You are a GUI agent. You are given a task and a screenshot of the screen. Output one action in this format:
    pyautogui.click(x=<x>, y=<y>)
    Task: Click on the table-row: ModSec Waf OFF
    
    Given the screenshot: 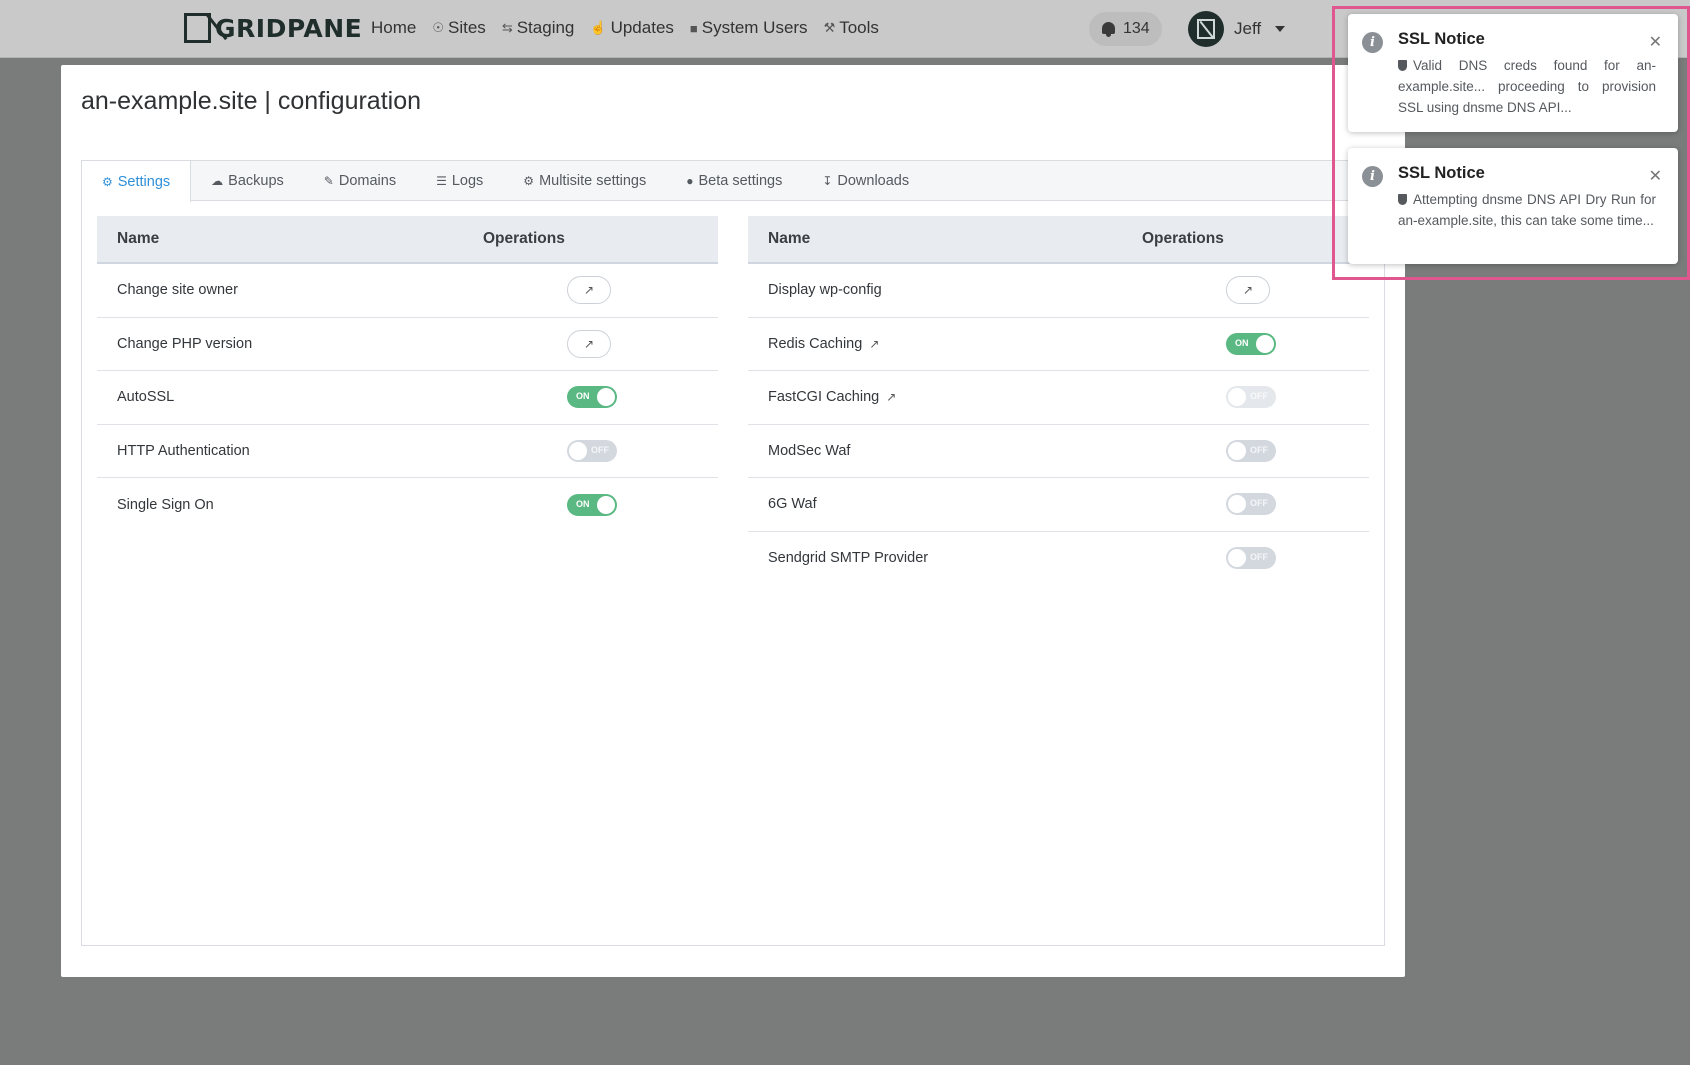 What is the action you would take?
    pyautogui.click(x=1058, y=451)
    